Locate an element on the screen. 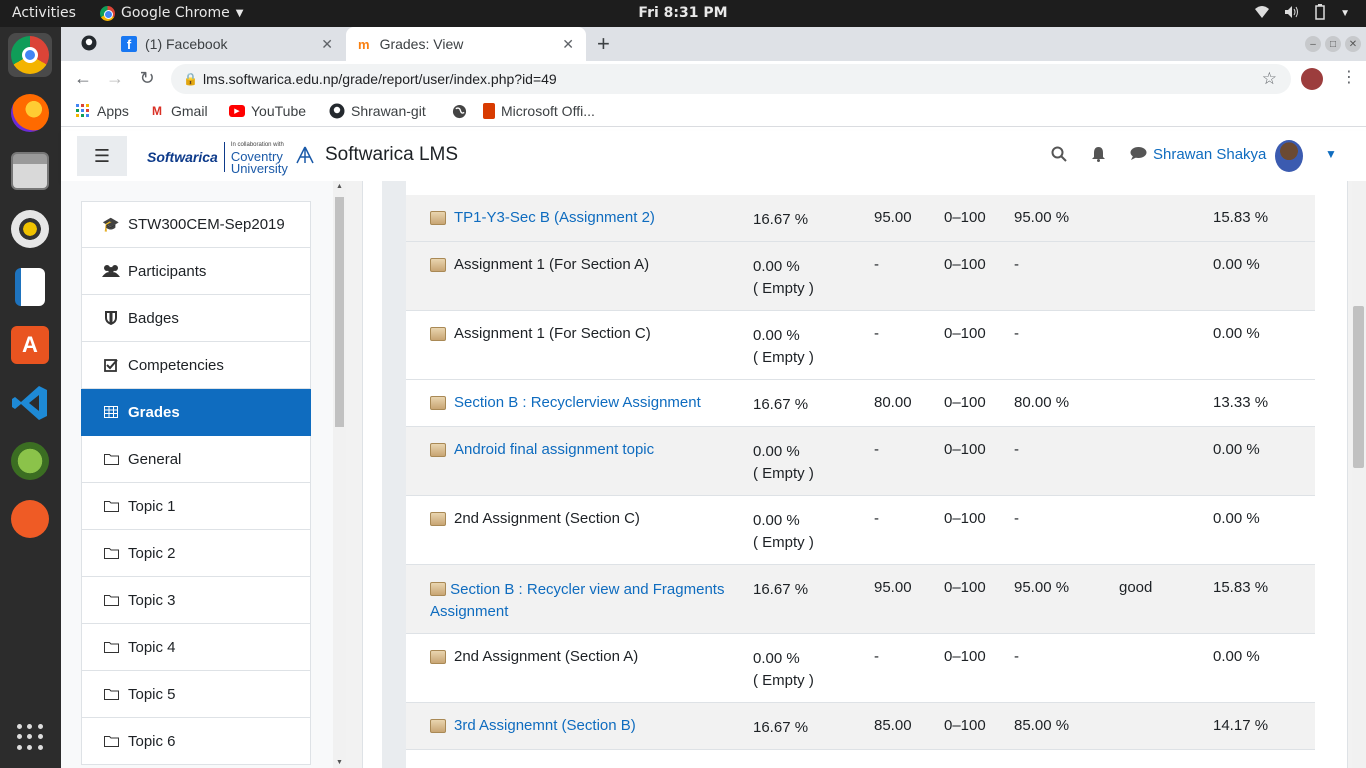  grade-item: TP1-Y3-Sec B (Assignment 2) is located at coordinates (542, 217).